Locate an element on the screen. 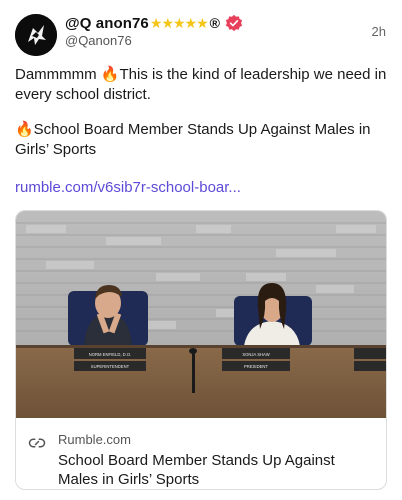 The height and width of the screenshot is (500, 402). avatar-icon is located at coordinates (36, 35).